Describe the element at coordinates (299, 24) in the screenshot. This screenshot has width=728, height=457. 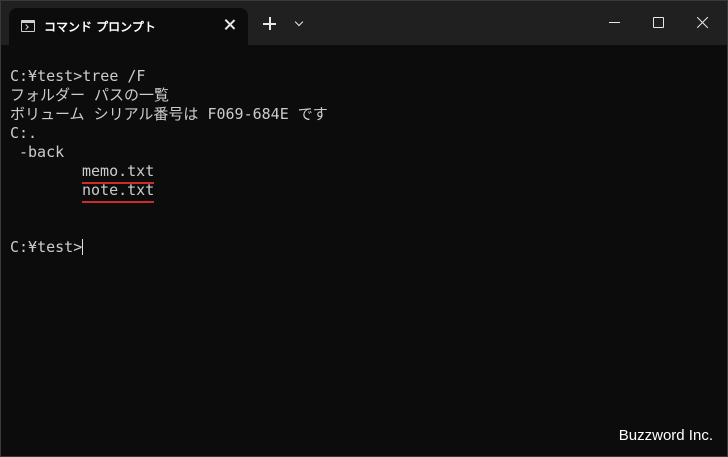
I see `chevron-down-icon` at that location.